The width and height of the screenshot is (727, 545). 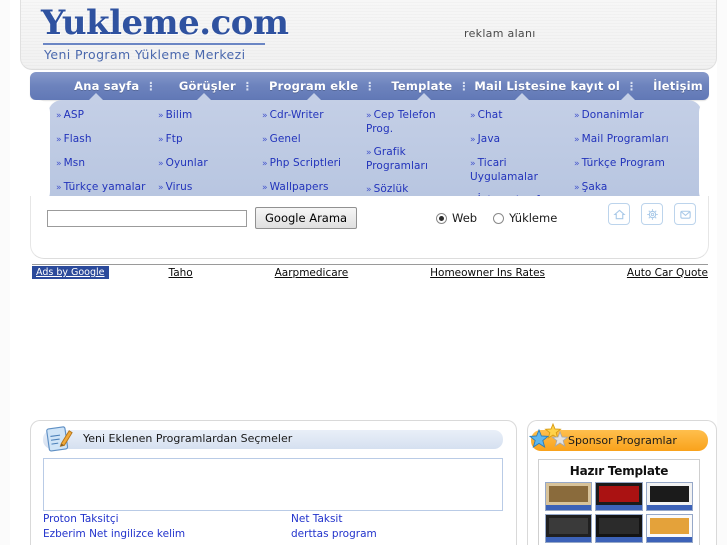 What do you see at coordinates (59, 439) in the screenshot?
I see `notepad-pencil-icon` at bounding box center [59, 439].